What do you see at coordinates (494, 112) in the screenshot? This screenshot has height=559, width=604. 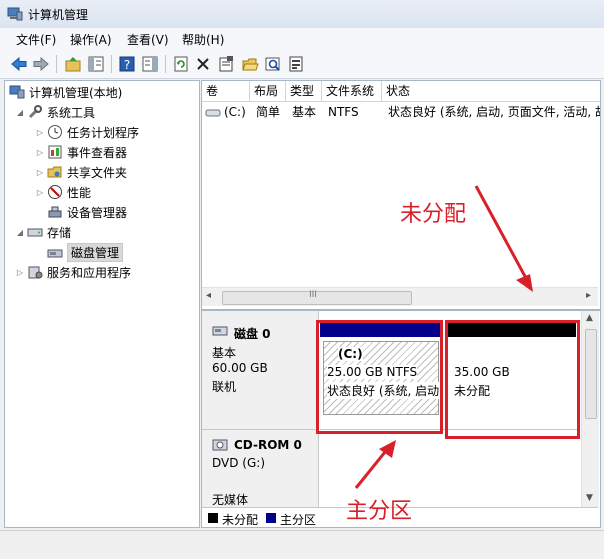 I see `cell-status: 状态良好 (系统, 启动, 页面文件, 活动, 故` at bounding box center [494, 112].